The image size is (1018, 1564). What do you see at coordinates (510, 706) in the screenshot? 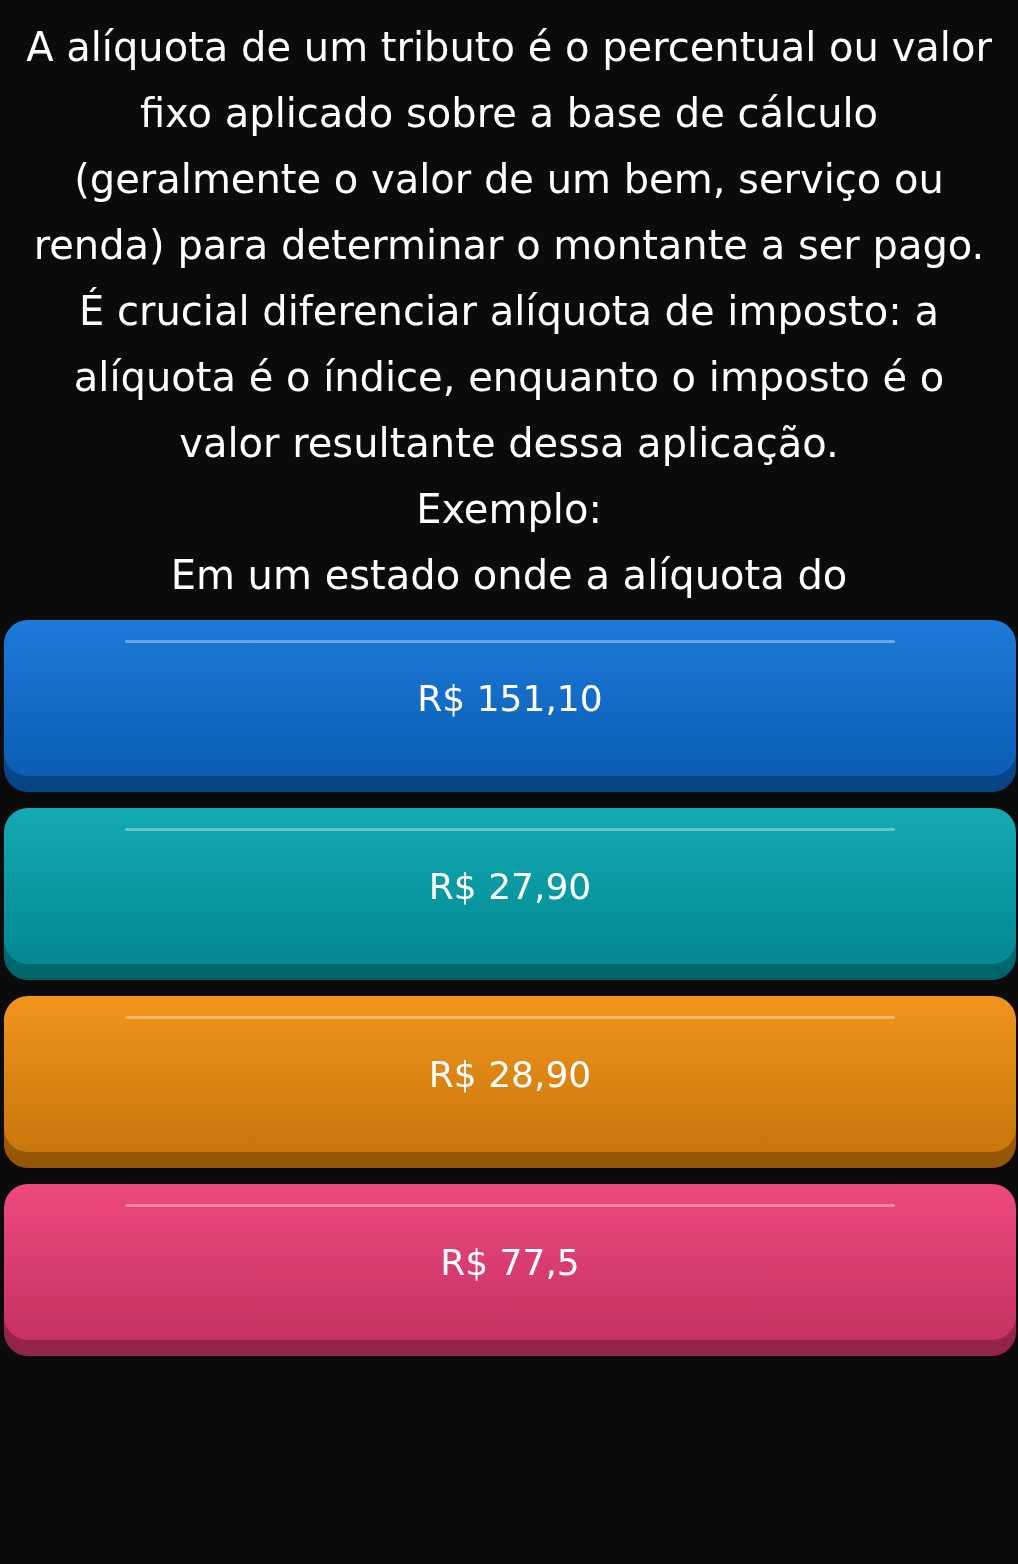
I see `answer-button: R$ 151,10` at bounding box center [510, 706].